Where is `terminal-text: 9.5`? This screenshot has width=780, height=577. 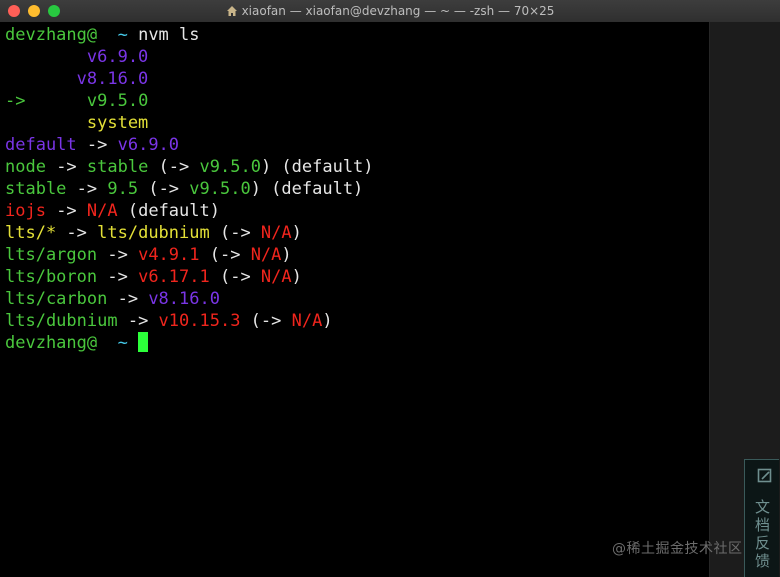
terminal-text: 9.5 is located at coordinates (123, 189).